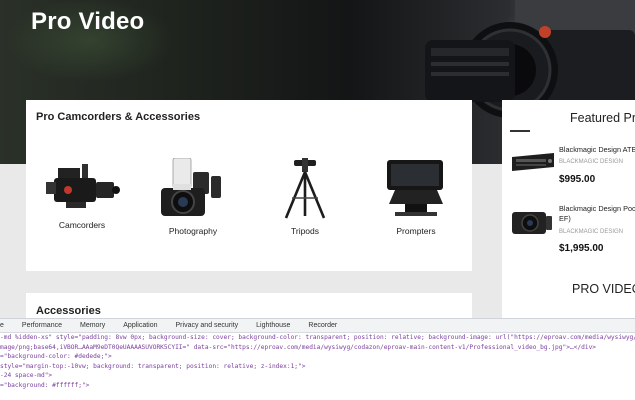 The image size is (635, 400). What do you see at coordinates (273, 325) in the screenshot?
I see `devtools-tab-lighthouse: Lighthouse` at bounding box center [273, 325].